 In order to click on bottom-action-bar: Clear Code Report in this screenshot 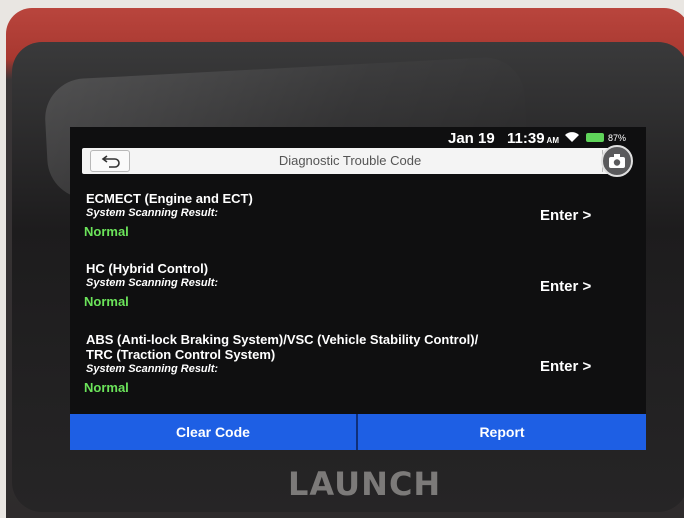, I will do `click(358, 432)`.